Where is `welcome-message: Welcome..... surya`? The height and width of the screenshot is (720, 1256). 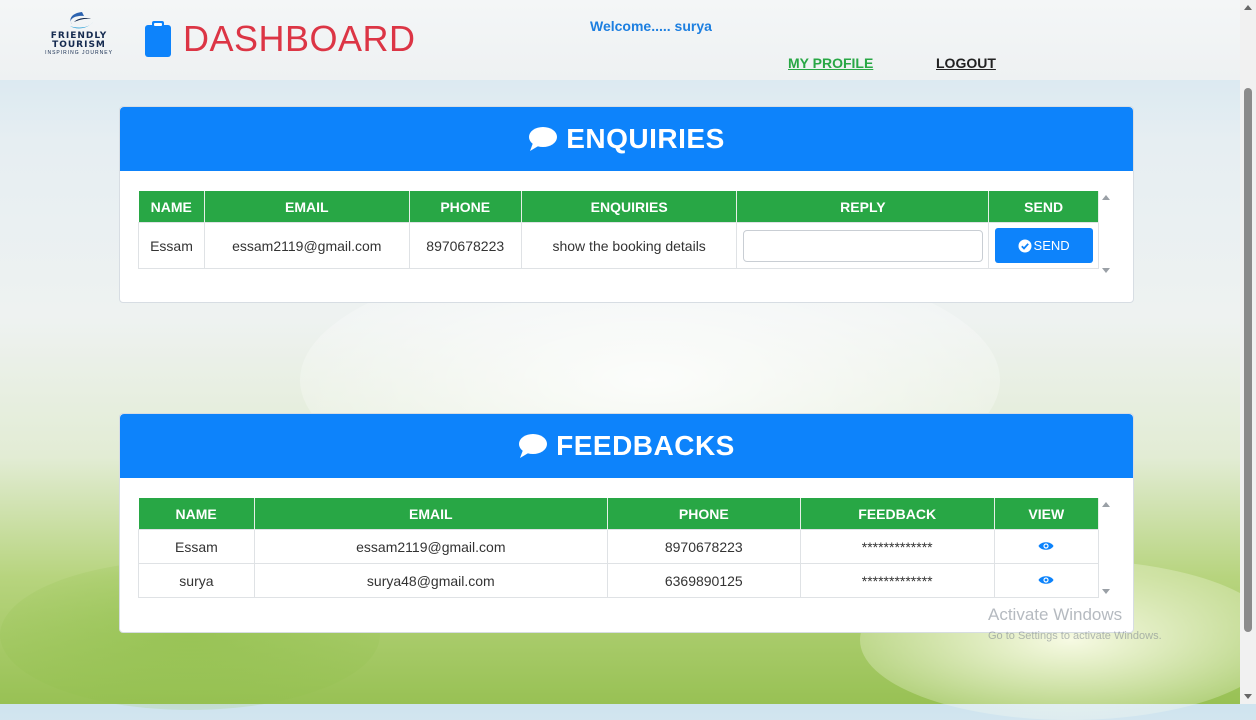 welcome-message: Welcome..... surya is located at coordinates (651, 26).